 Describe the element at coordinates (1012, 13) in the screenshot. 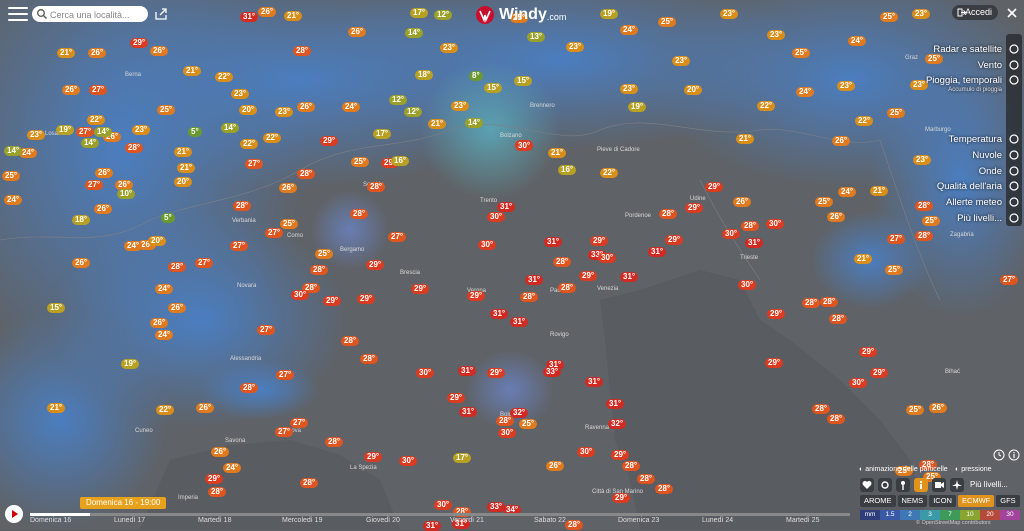

I see `close-menu-icon` at that location.